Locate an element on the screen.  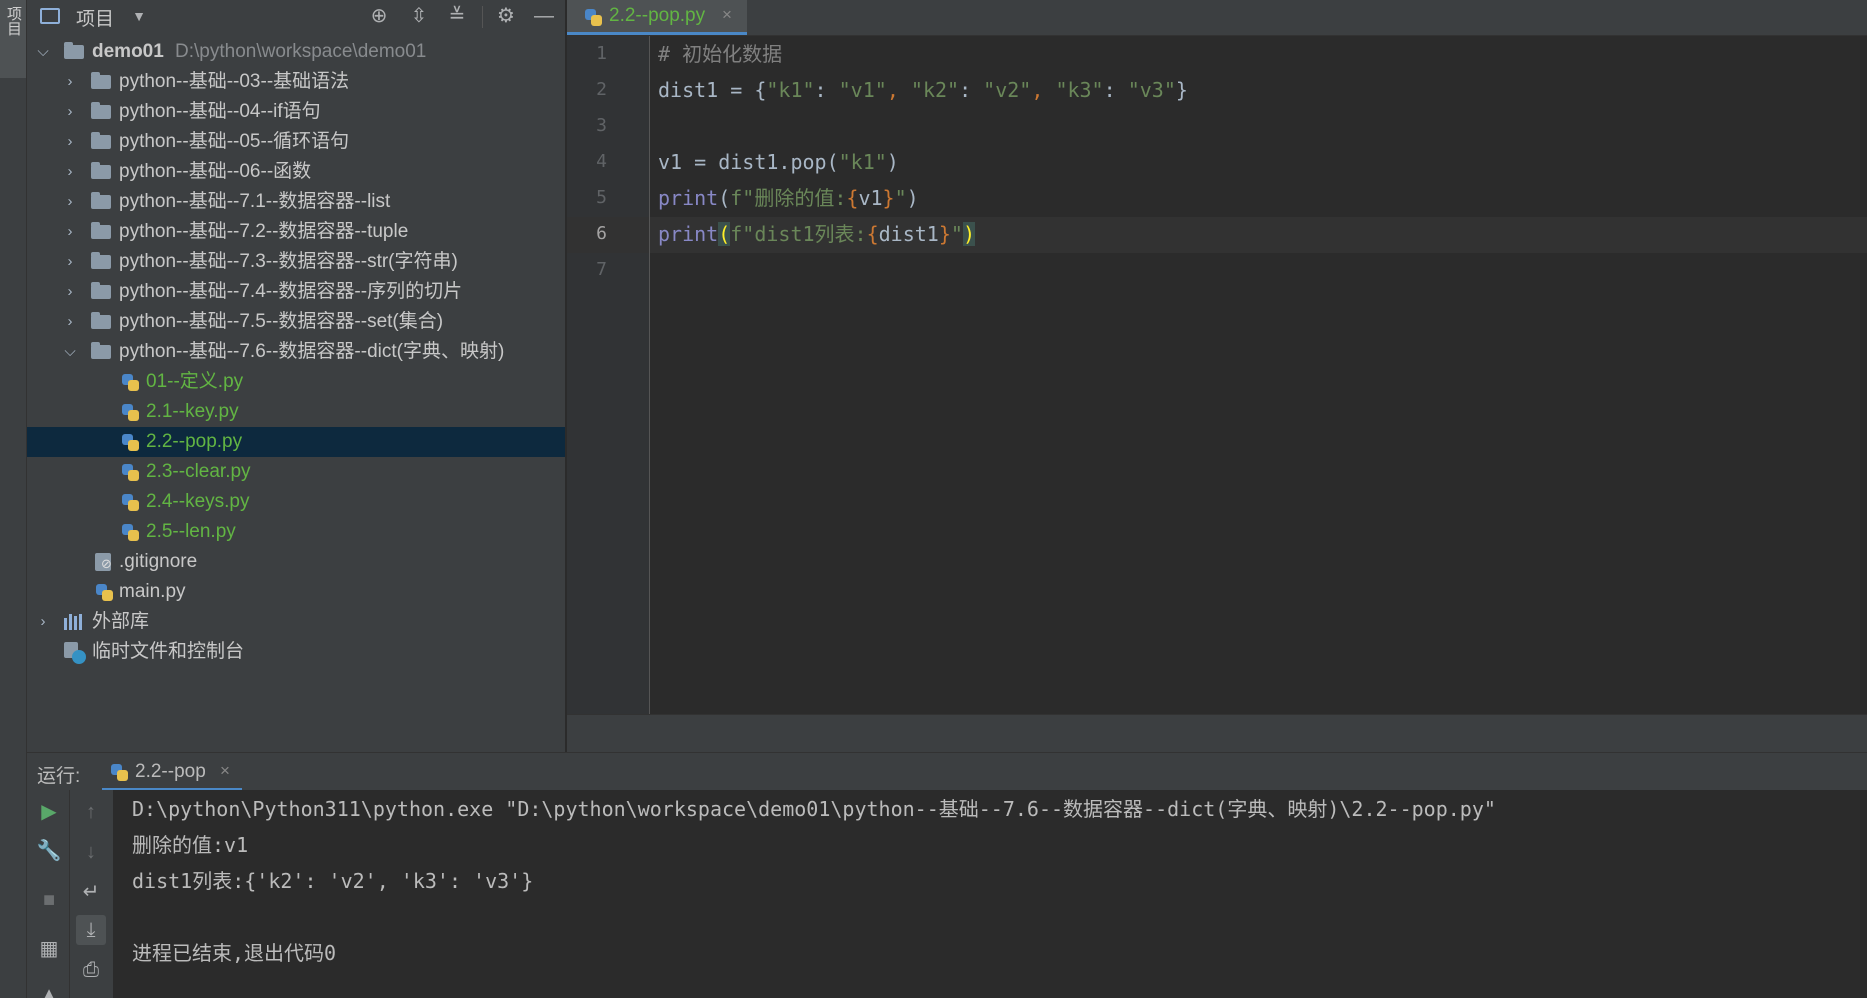
tree-row-folder: › python--基础--06--函数 is located at coordinates (296, 172).